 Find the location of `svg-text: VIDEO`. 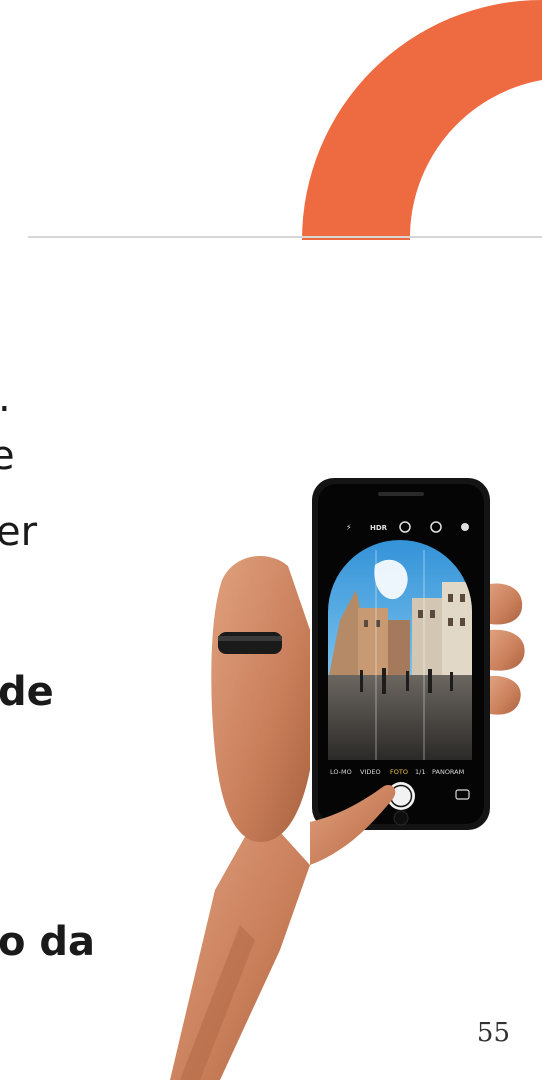

svg-text: VIDEO is located at coordinates (370, 772).